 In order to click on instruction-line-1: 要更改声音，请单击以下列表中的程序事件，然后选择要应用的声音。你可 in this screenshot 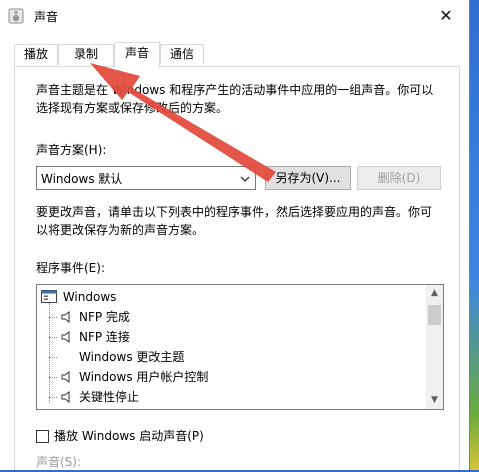, I will do `click(234, 212)`.